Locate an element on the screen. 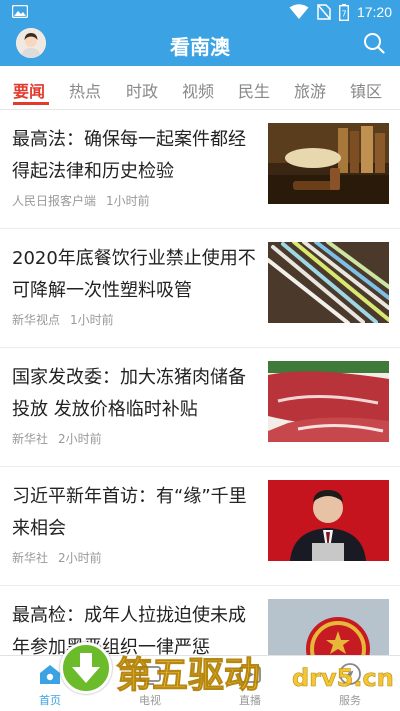  nav-live-label: 直播 is located at coordinates (250, 700).